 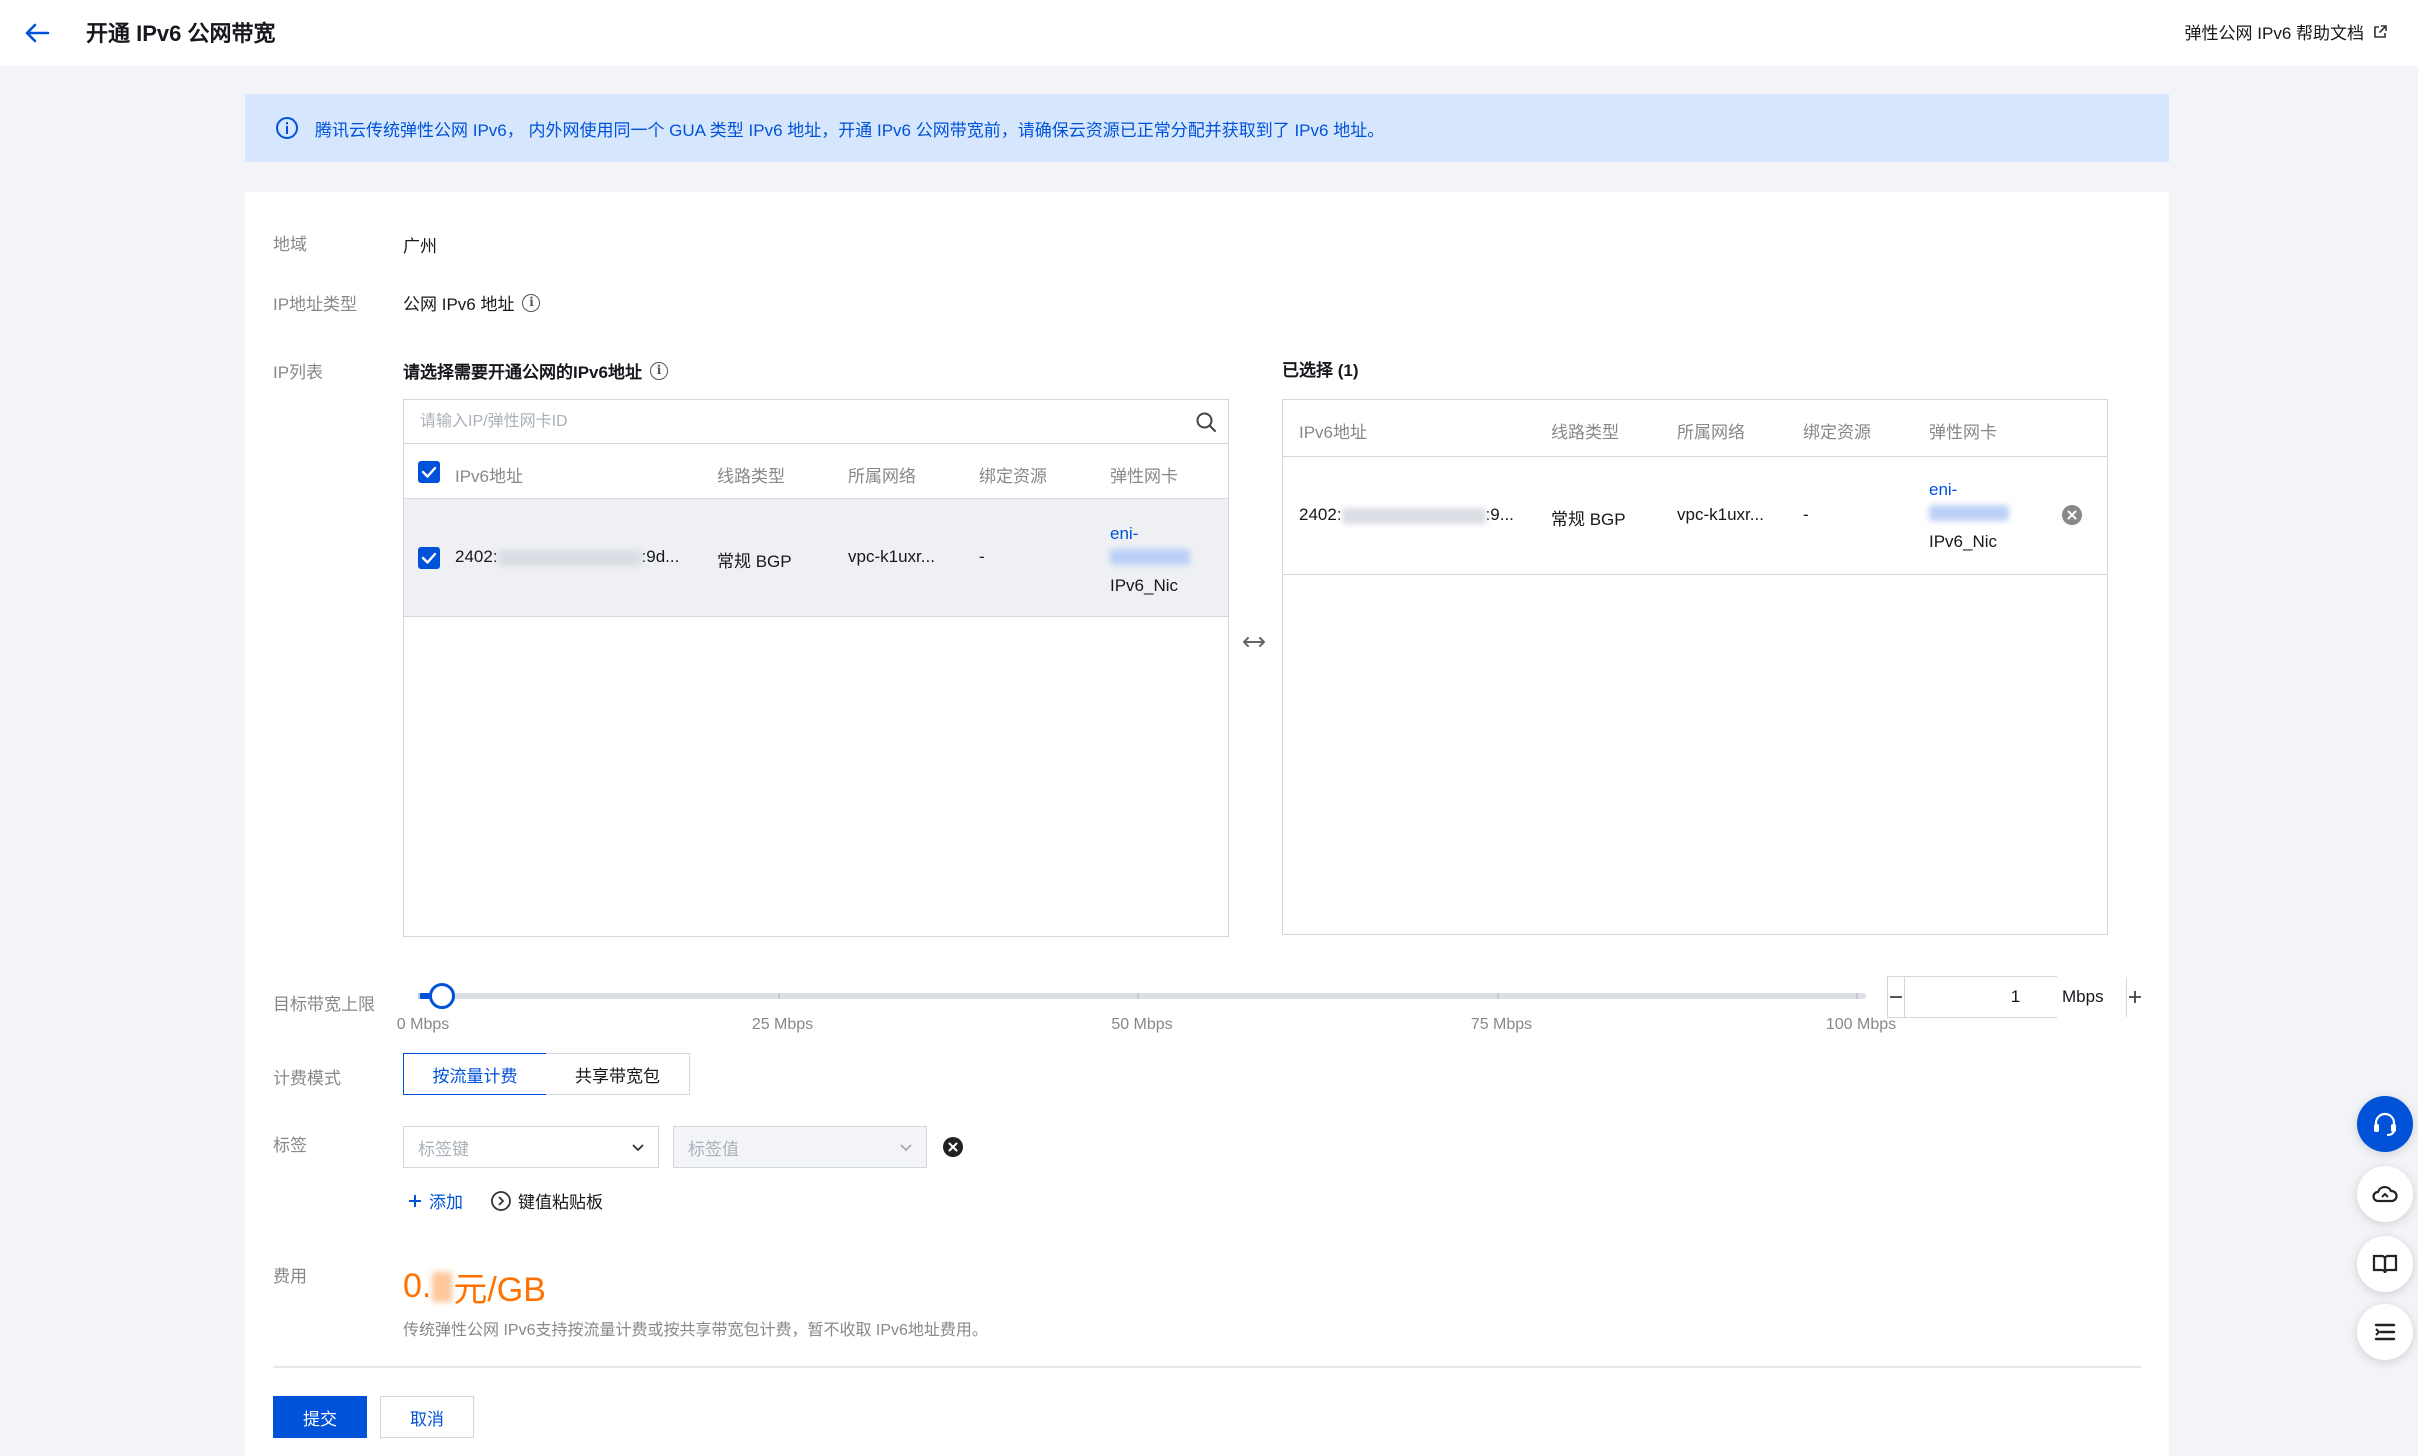 What do you see at coordinates (320, 1417) in the screenshot?
I see `submit-button: 提交` at bounding box center [320, 1417].